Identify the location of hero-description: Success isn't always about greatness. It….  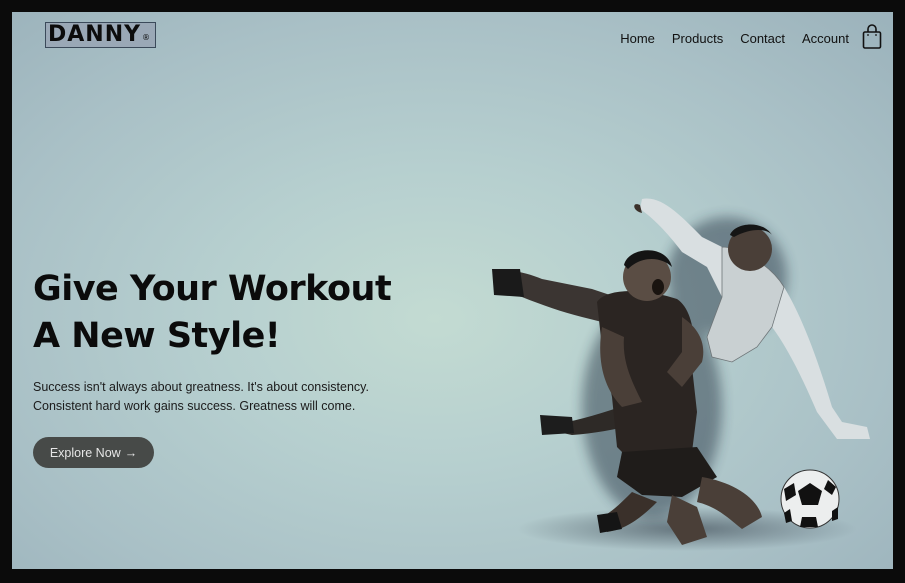
(201, 397).